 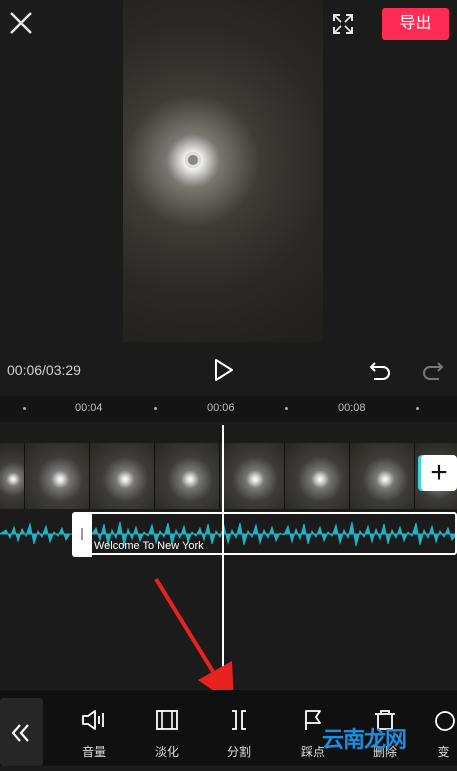 I want to click on double-chevron-left-icon, so click(x=20, y=733).